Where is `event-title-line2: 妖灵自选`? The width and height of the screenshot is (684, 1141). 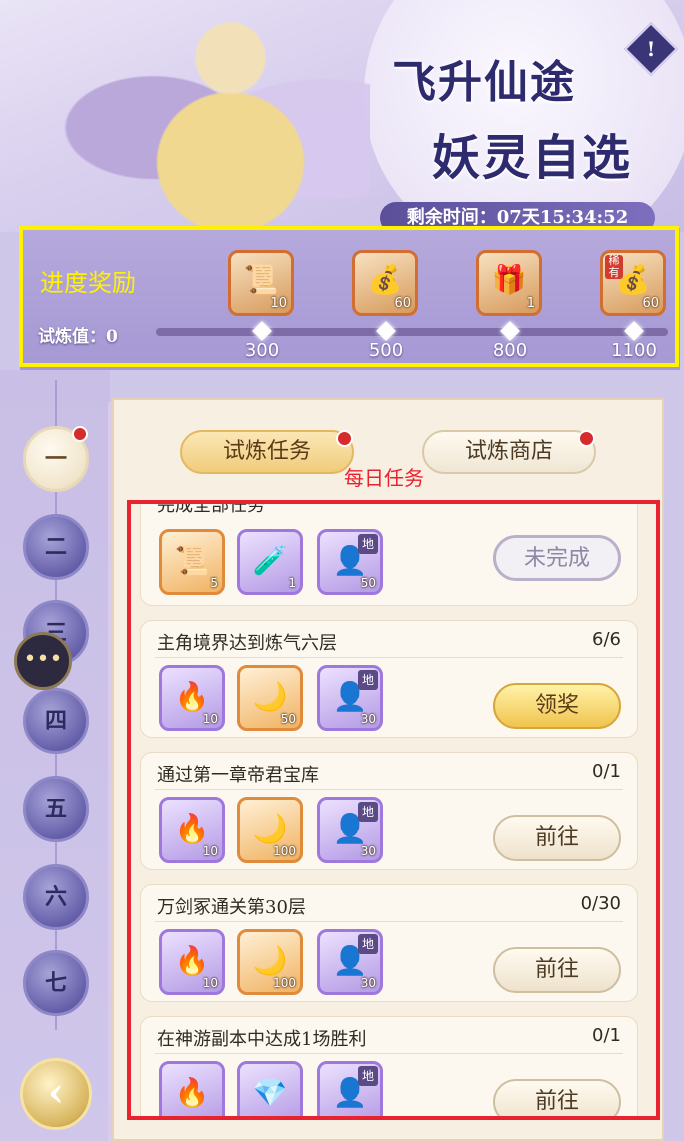
event-title-line2: 妖灵自选 is located at coordinates (532, 158).